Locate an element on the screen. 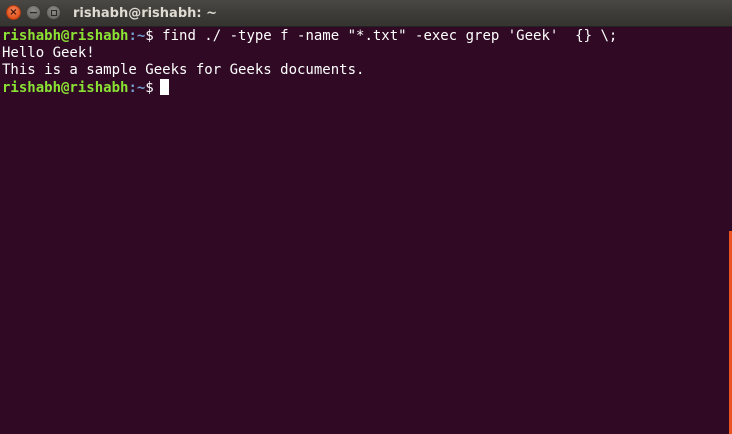  output-line: Hello Geek! is located at coordinates (48, 53).